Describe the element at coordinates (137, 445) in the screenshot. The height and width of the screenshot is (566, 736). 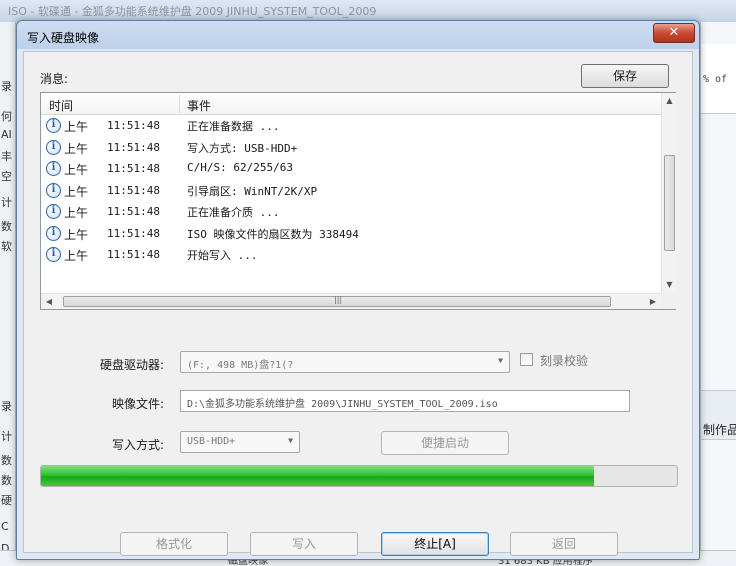
I see `write-mode-label: 写入方式:` at that location.